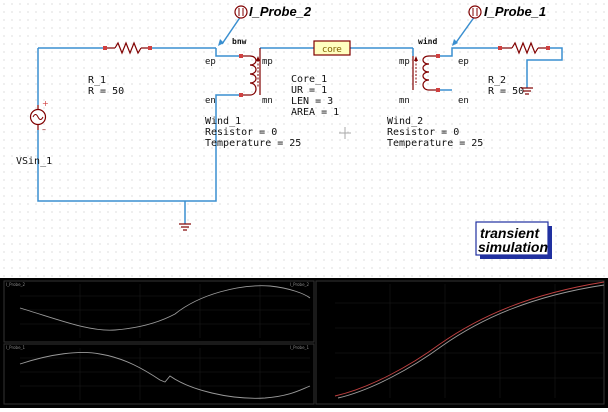 This screenshot has height=412, width=608. What do you see at coordinates (423, 132) in the screenshot?
I see `wind2-param-resistor: Resistor = 0` at bounding box center [423, 132].